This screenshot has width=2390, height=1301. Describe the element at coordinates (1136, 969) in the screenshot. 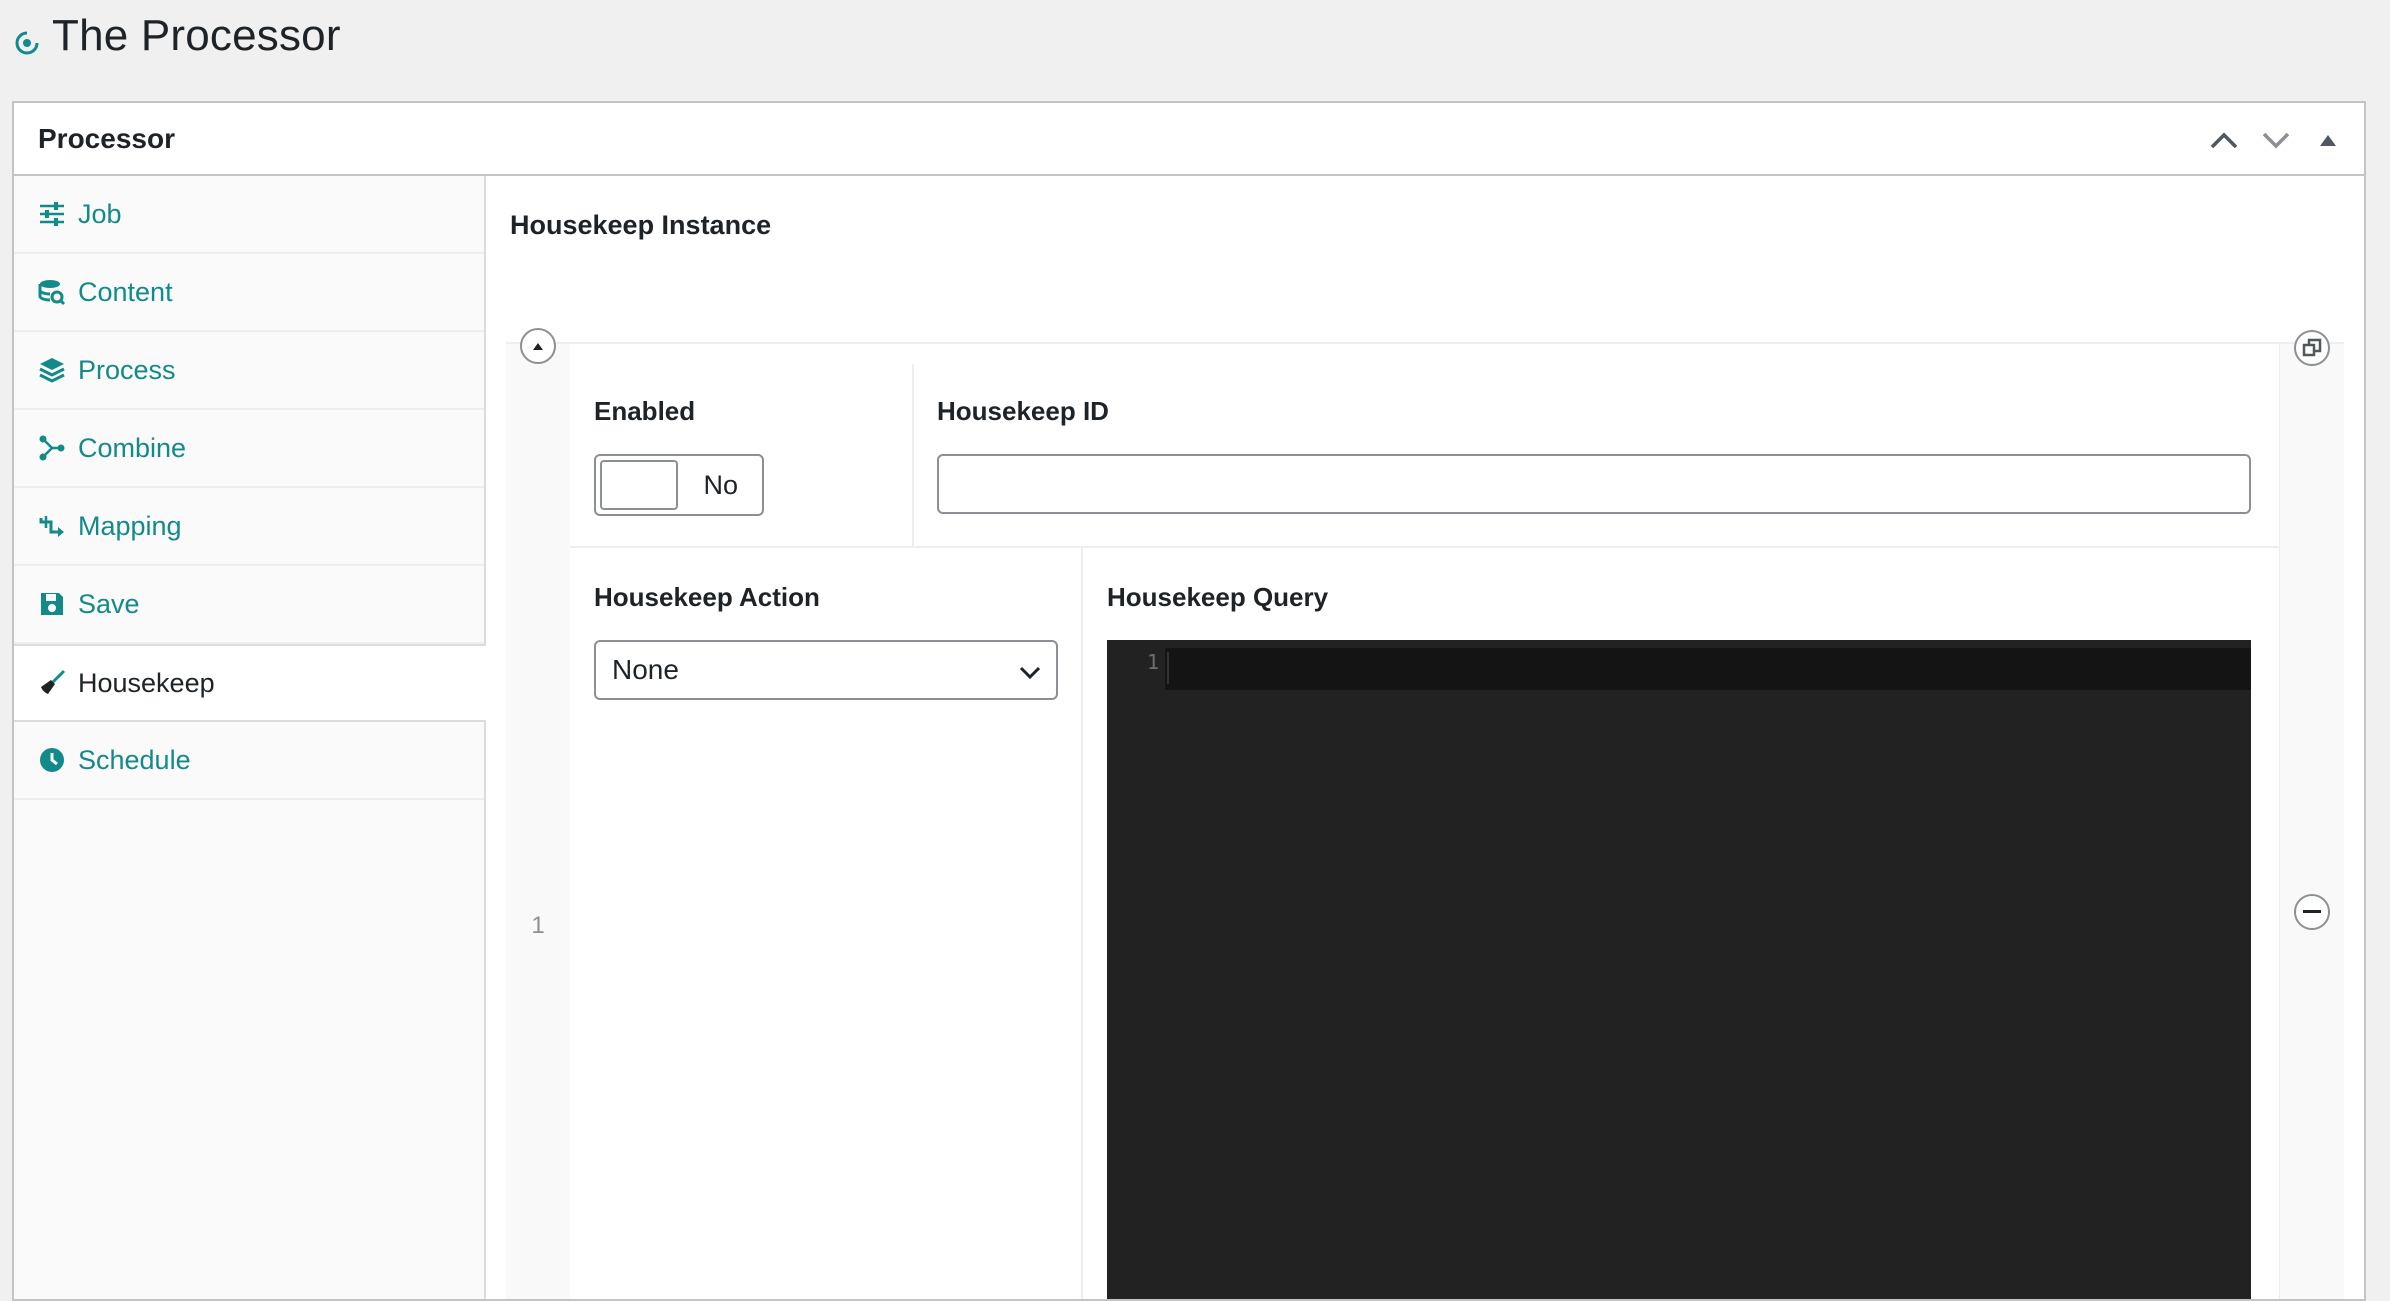

I see `editor-gutter: 1` at that location.